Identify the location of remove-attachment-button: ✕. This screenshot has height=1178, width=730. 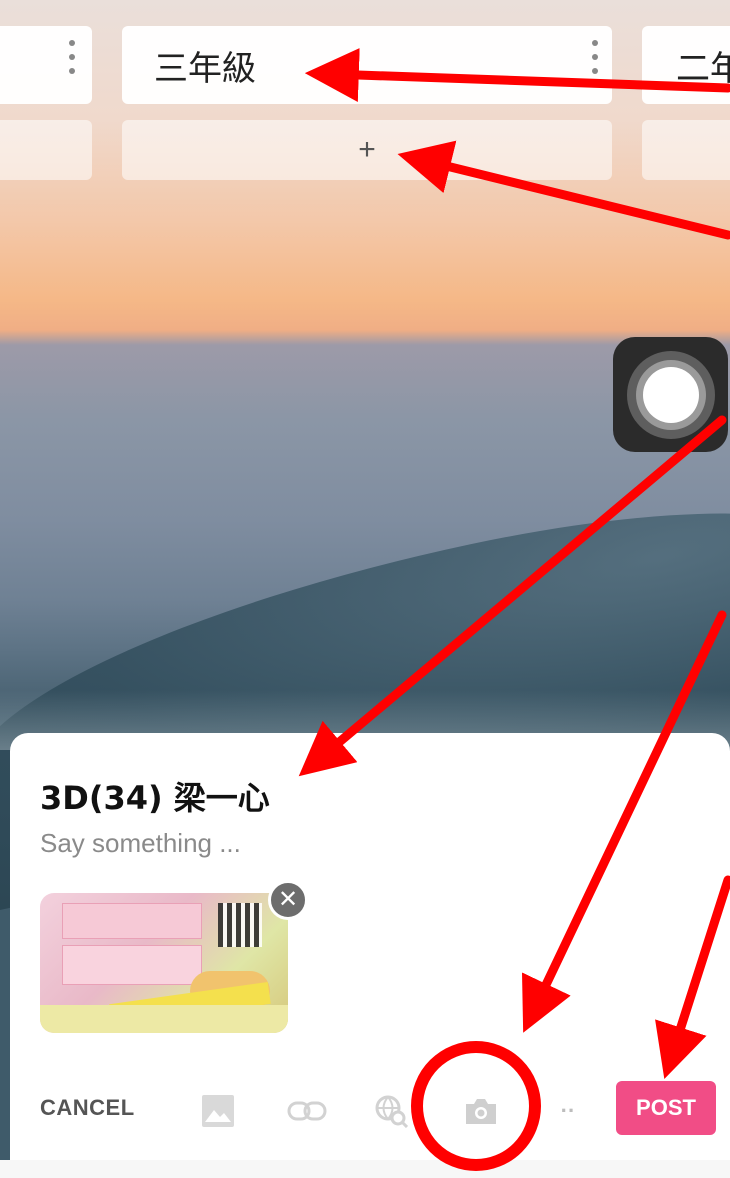
(288, 900).